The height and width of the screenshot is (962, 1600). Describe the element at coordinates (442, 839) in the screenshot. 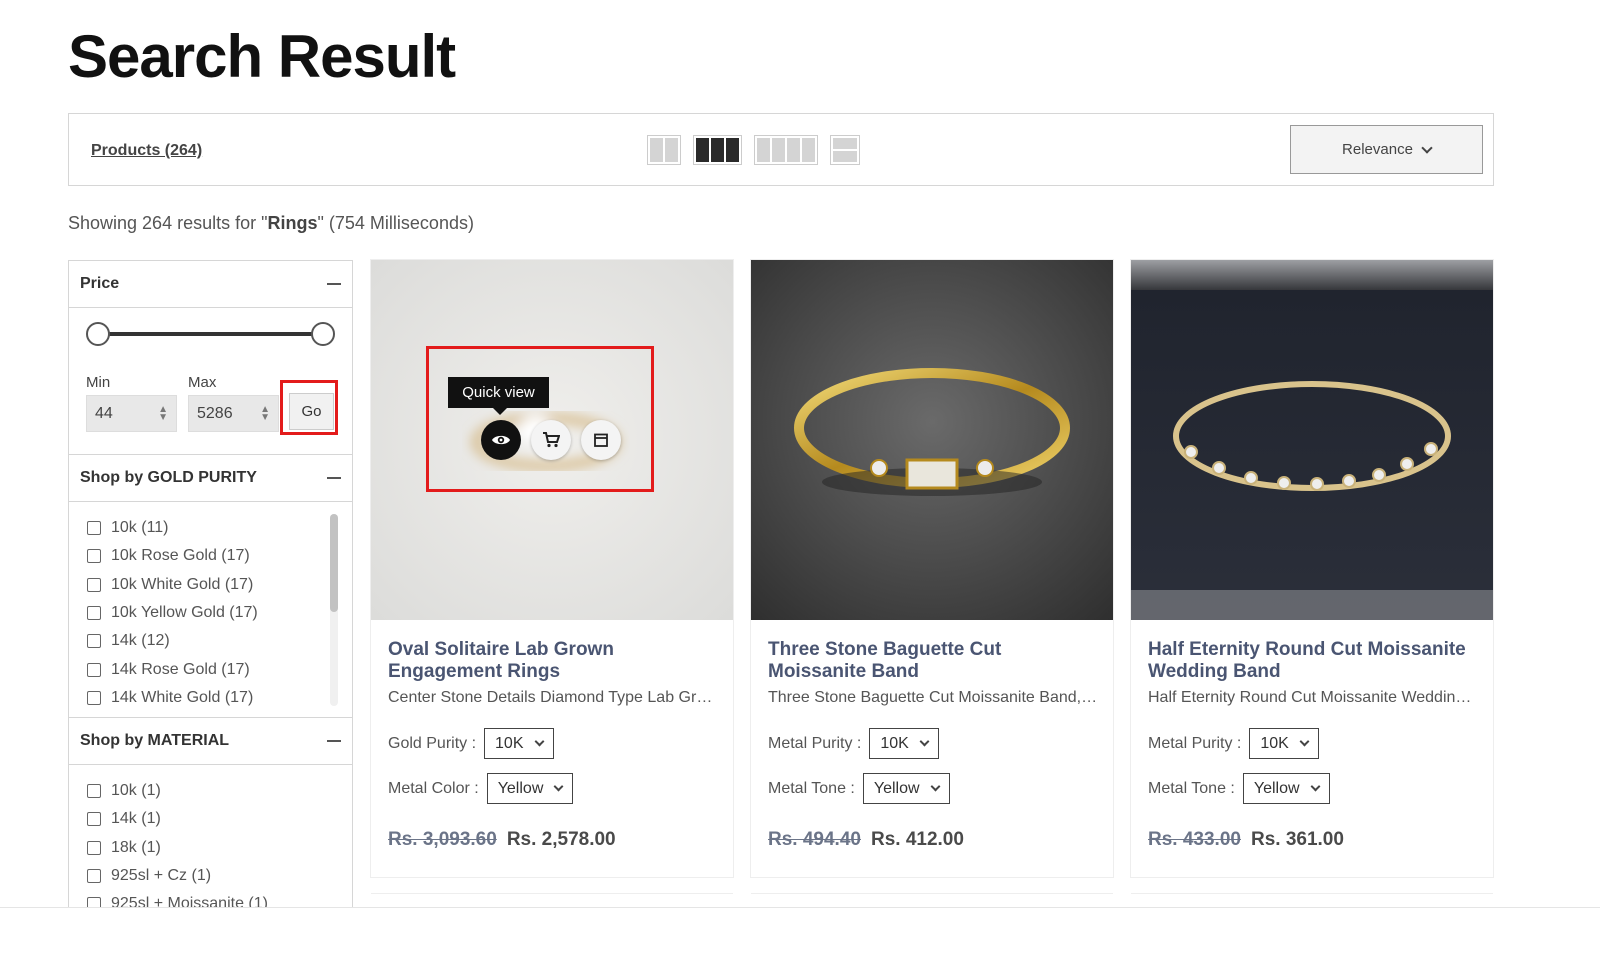

I see `original-price: Rs. 3,093.60` at that location.